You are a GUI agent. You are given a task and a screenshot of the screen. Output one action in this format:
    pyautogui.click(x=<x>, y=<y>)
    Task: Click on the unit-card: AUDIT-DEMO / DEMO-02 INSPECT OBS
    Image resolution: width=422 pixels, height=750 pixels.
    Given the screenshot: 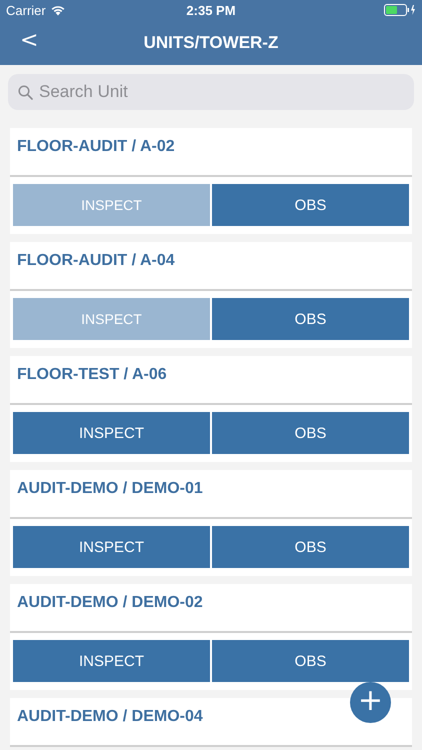 What is the action you would take?
    pyautogui.click(x=211, y=637)
    